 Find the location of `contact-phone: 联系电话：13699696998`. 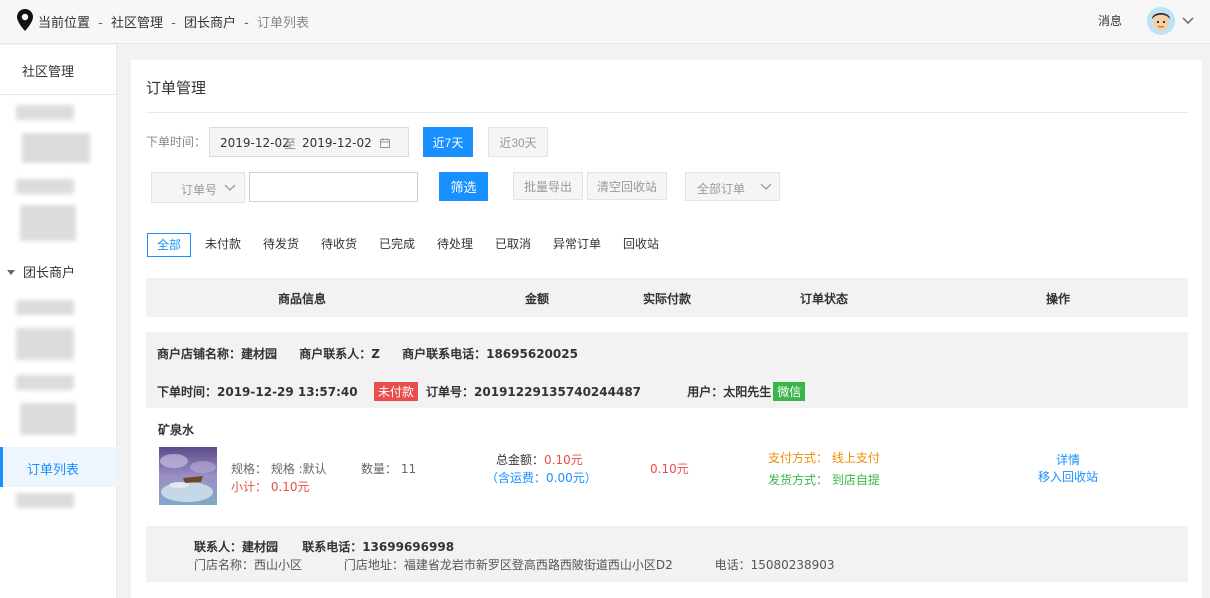

contact-phone: 联系电话：13699696998 is located at coordinates (378, 547).